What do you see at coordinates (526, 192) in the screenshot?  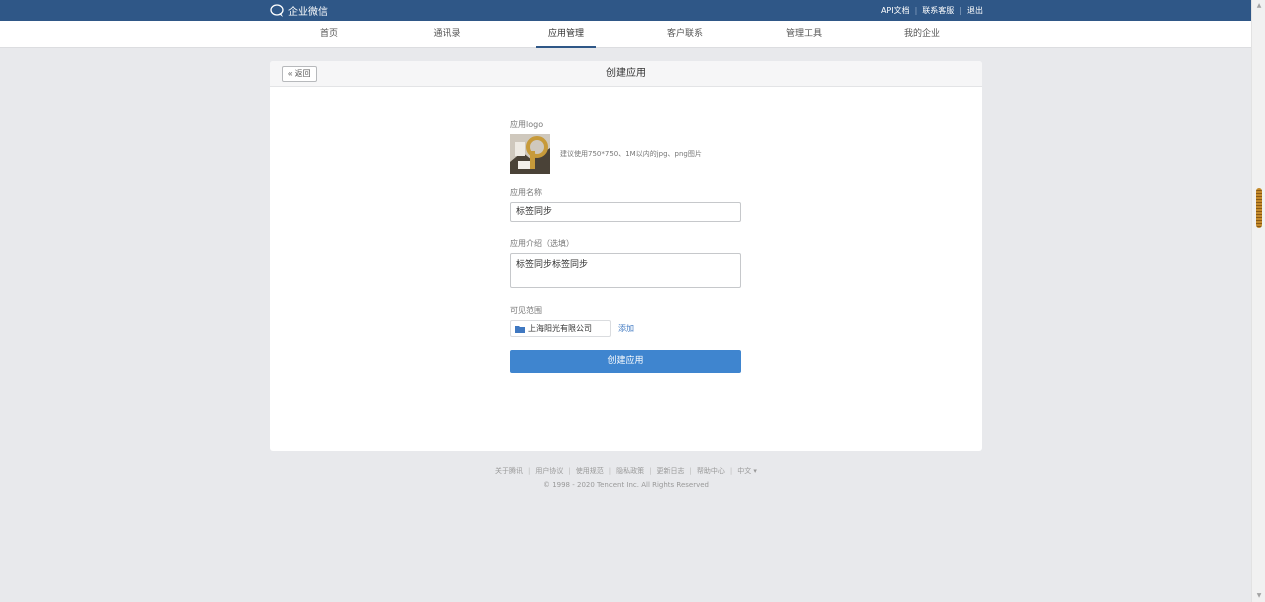 I see `name-label: 应用名称` at bounding box center [526, 192].